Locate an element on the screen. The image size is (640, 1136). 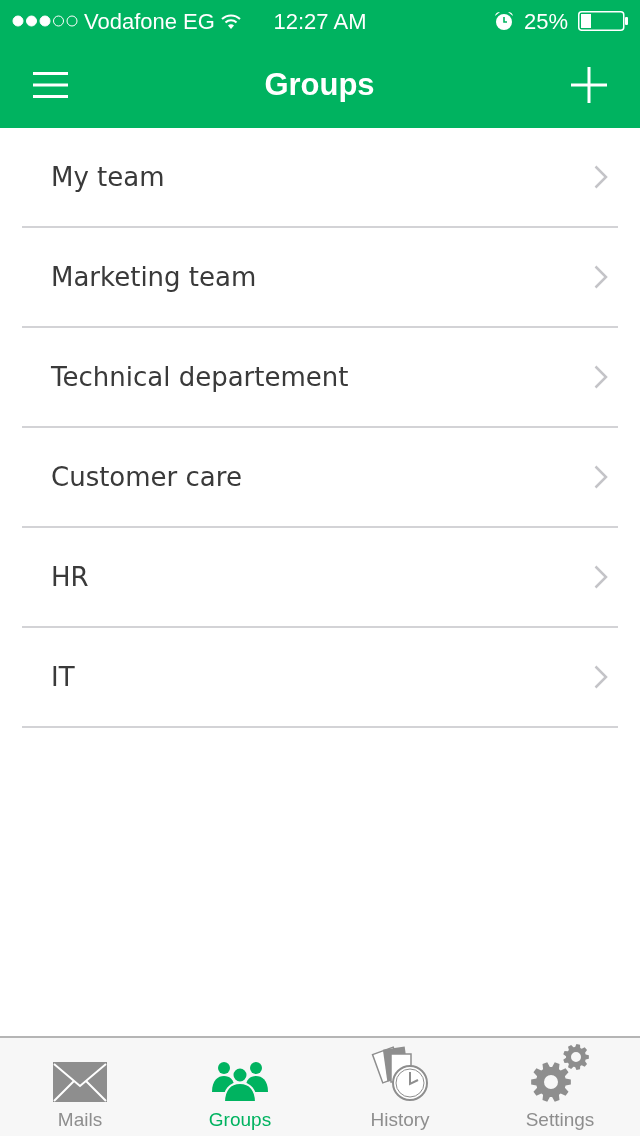
plus-icon is located at coordinates (589, 85).